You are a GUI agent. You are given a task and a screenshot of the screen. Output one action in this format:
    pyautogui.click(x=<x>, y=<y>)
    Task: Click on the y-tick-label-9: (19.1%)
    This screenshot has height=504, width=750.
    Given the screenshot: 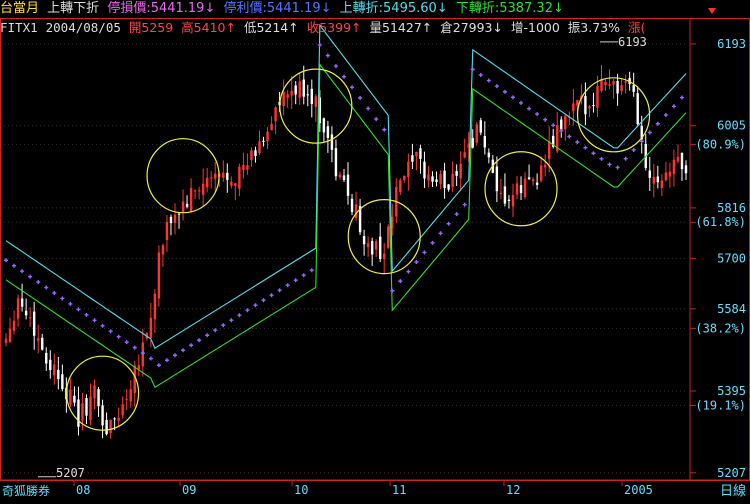 What is the action you would take?
    pyautogui.click(x=720, y=405)
    